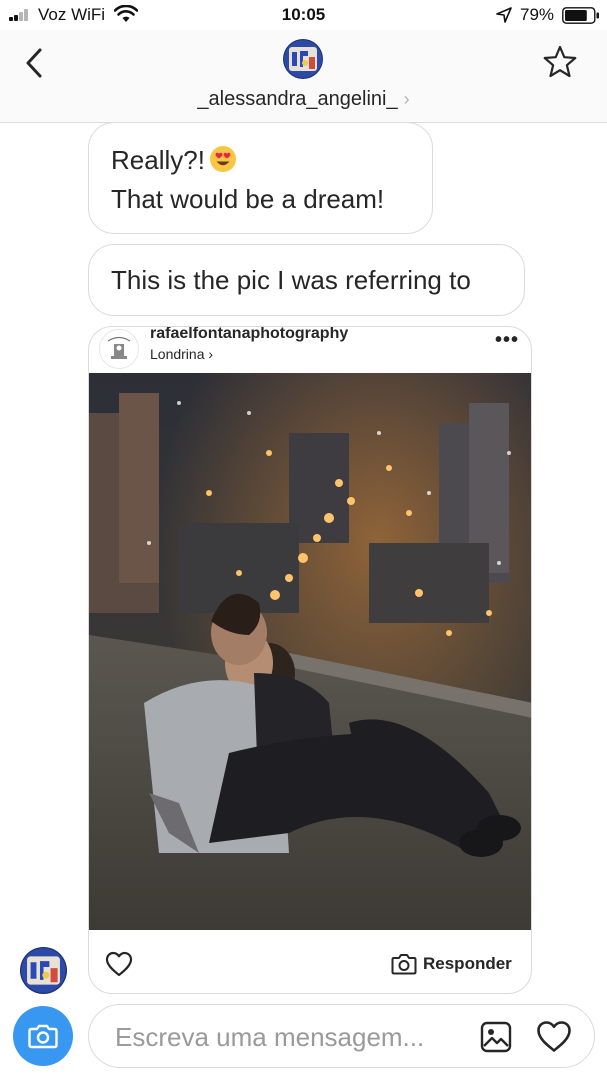  Describe the element at coordinates (158, 160) in the screenshot. I see `message-line: Really?!` at that location.